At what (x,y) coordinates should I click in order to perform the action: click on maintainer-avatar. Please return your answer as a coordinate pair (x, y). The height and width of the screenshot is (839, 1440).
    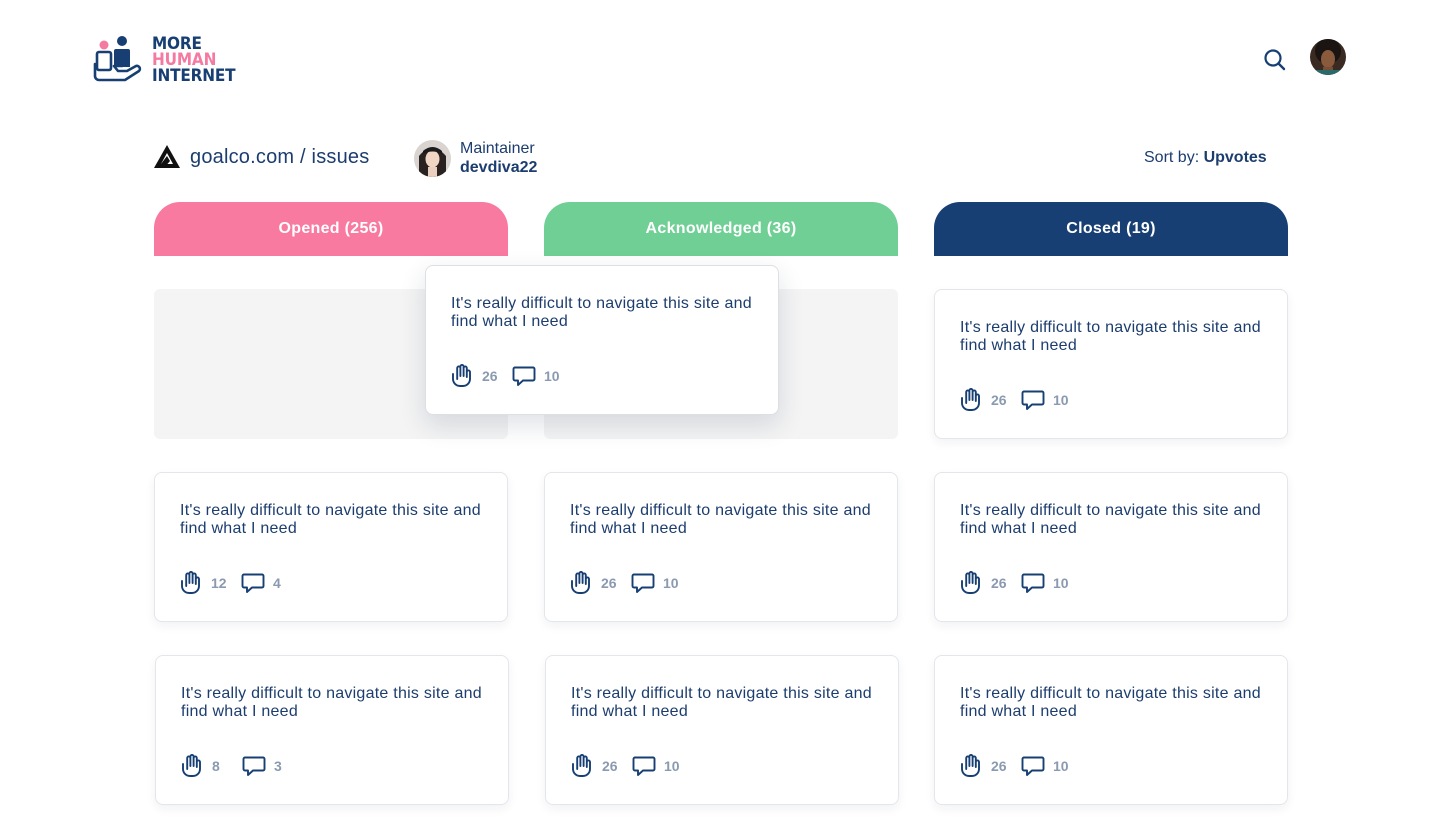
    Looking at the image, I should click on (432, 158).